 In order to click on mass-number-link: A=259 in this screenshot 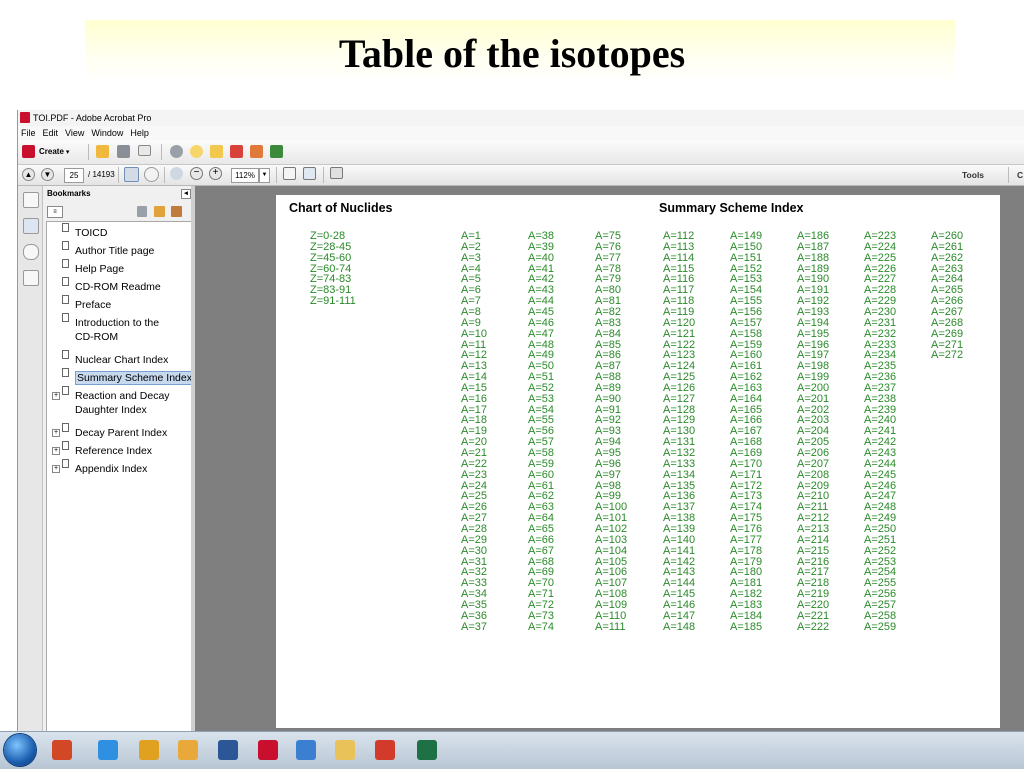, I will do `click(880, 627)`.